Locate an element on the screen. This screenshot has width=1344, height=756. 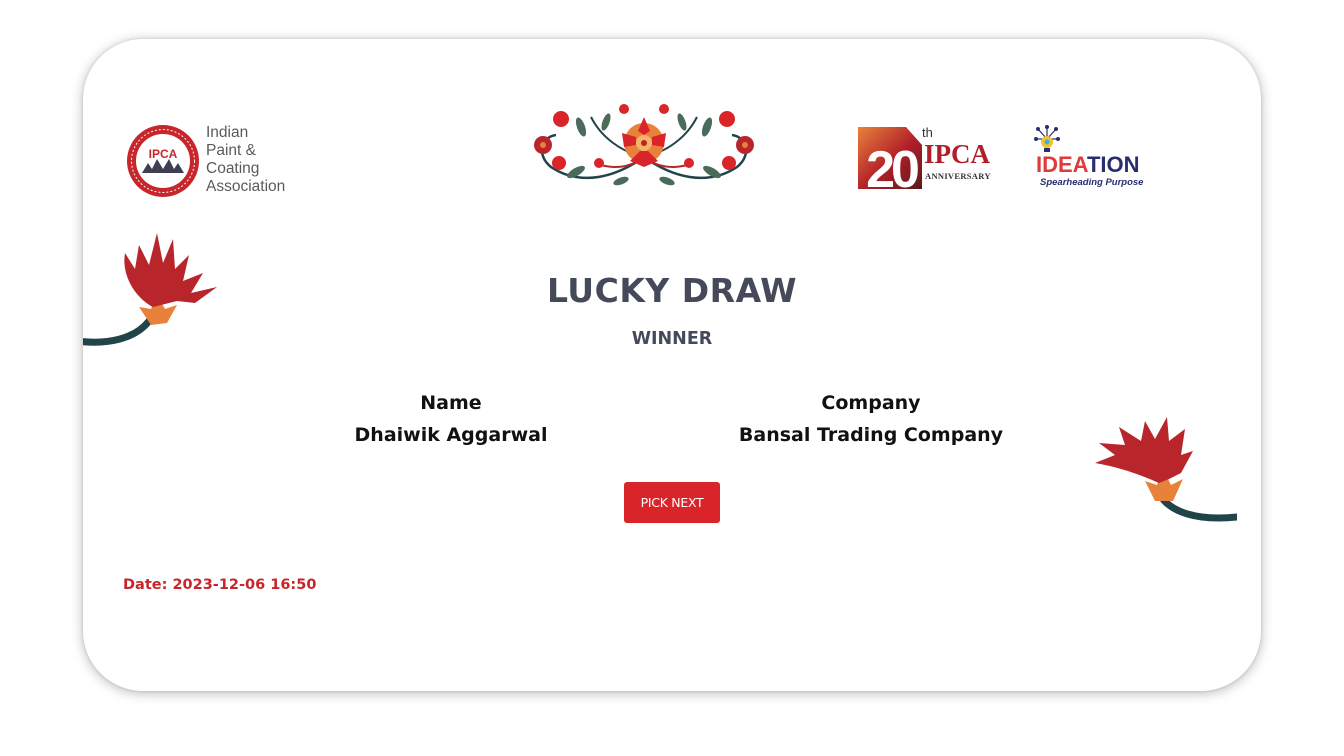
ipca-line-2: Paint & is located at coordinates (231, 150).